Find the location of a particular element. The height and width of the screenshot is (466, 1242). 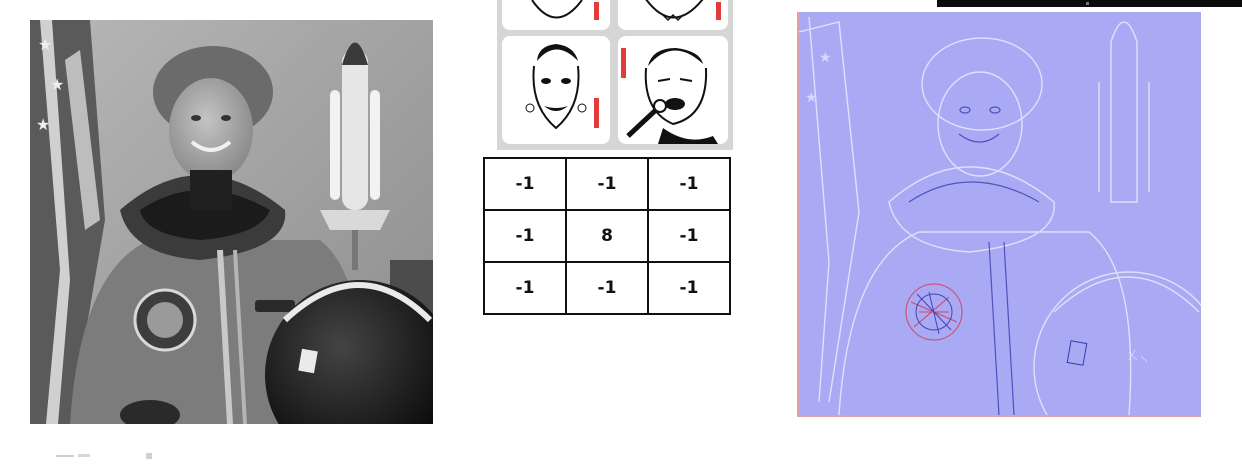

laplacian-kernel-table: -1 -1 -1 -1 8 -1 -1 -1 -1 is located at coordinates (607, 236).